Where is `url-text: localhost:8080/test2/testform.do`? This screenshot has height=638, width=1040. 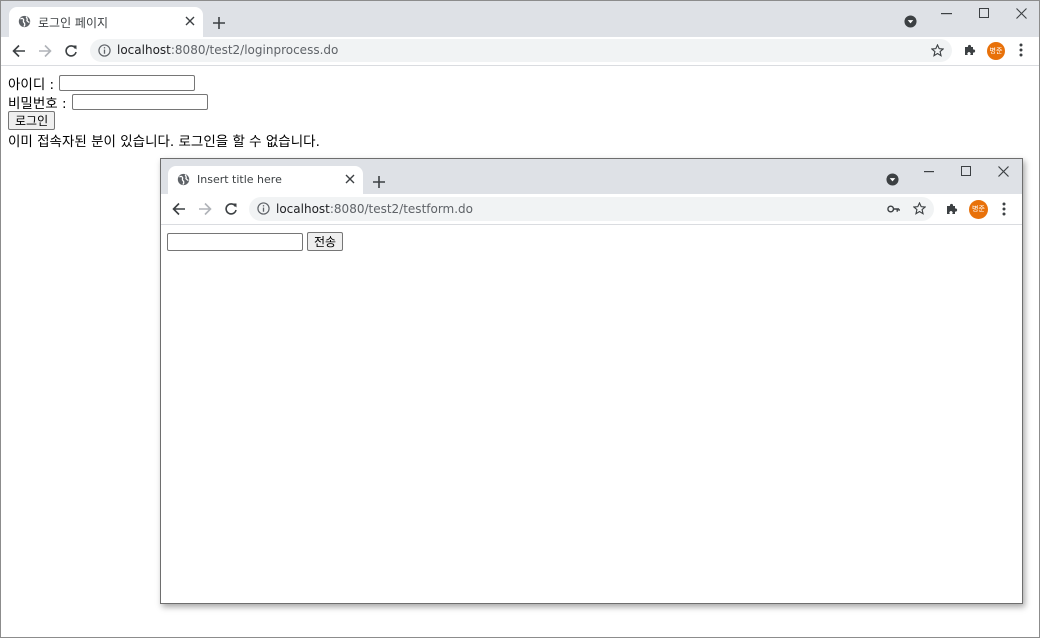 url-text: localhost:8080/test2/testform.do is located at coordinates (374, 209).